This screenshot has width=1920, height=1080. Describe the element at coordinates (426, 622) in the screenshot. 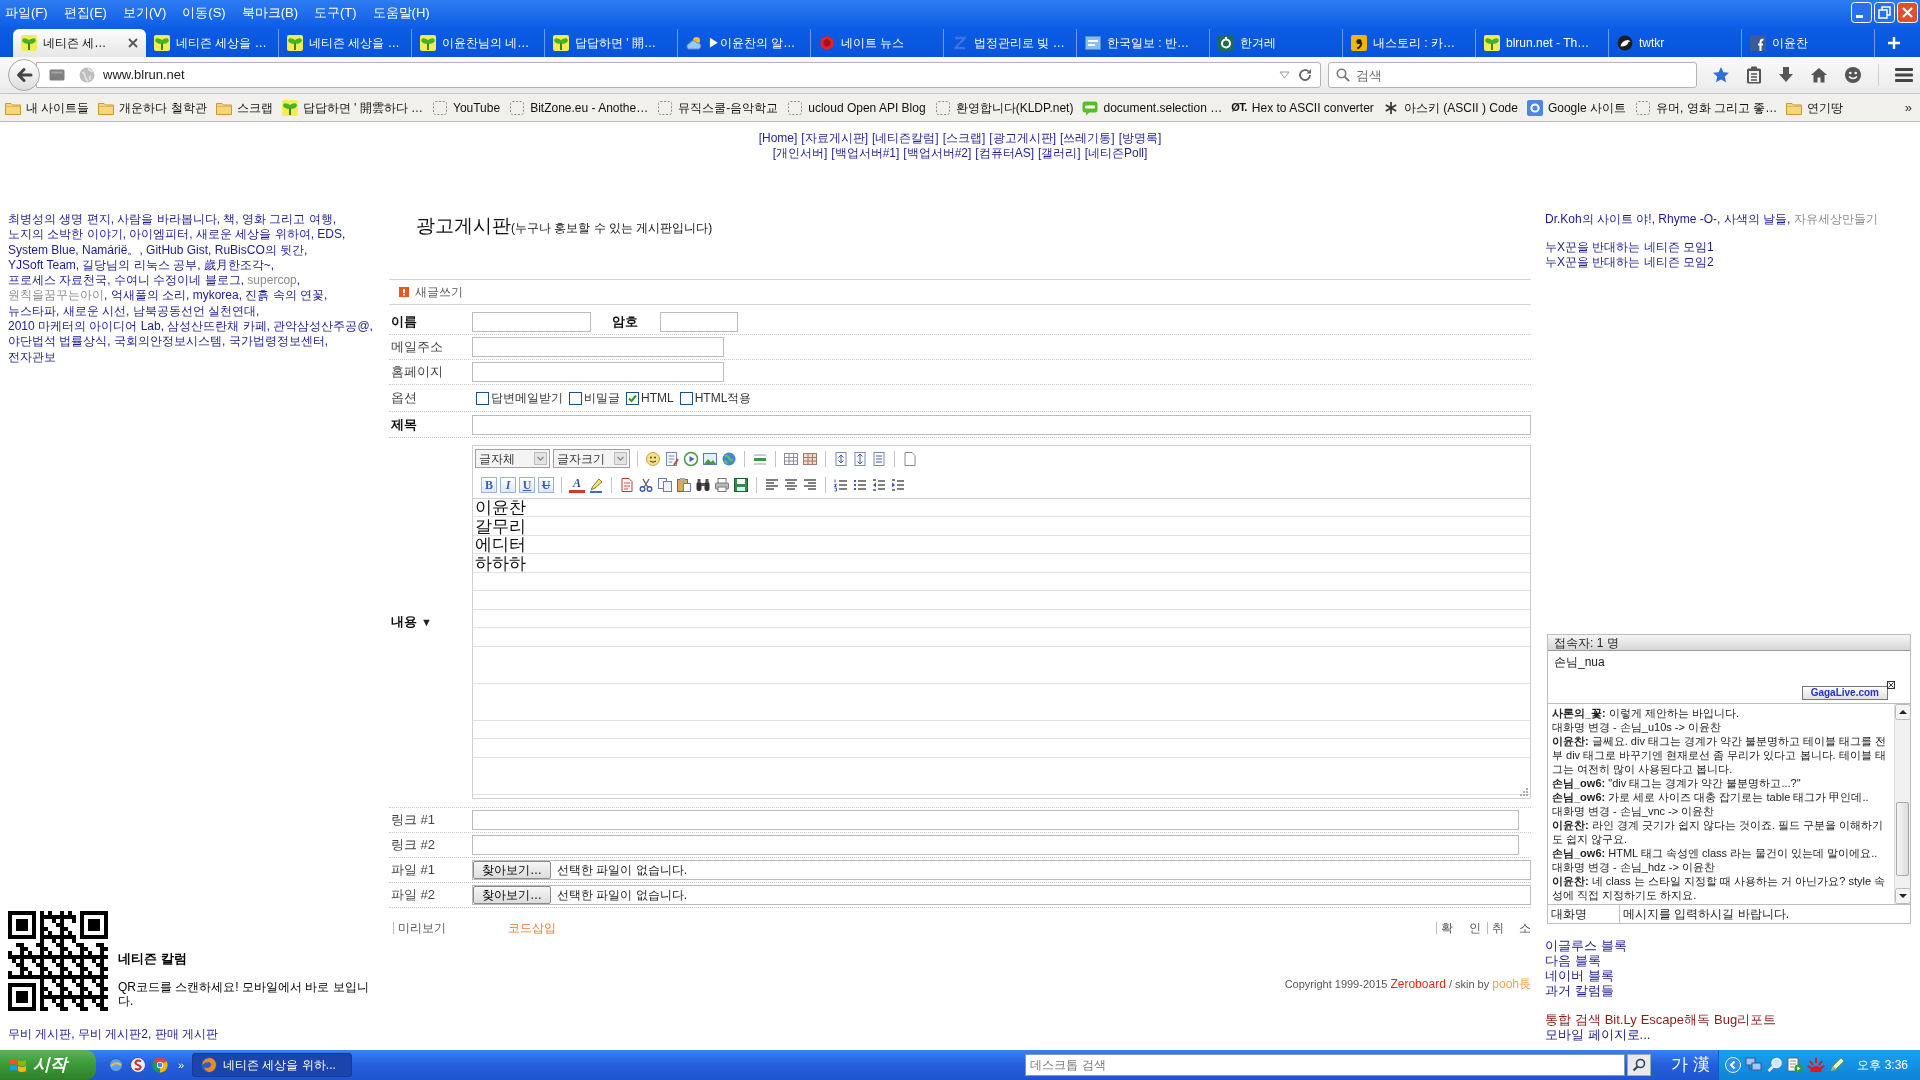

I see `expand-toggle: ▼` at that location.